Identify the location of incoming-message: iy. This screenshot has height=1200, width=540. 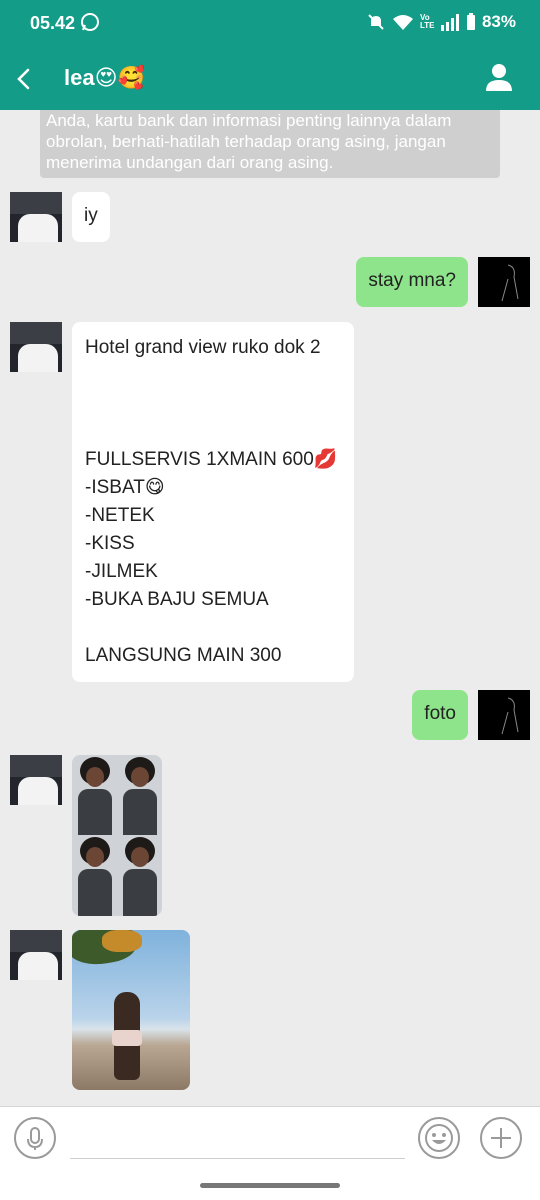
(91, 217).